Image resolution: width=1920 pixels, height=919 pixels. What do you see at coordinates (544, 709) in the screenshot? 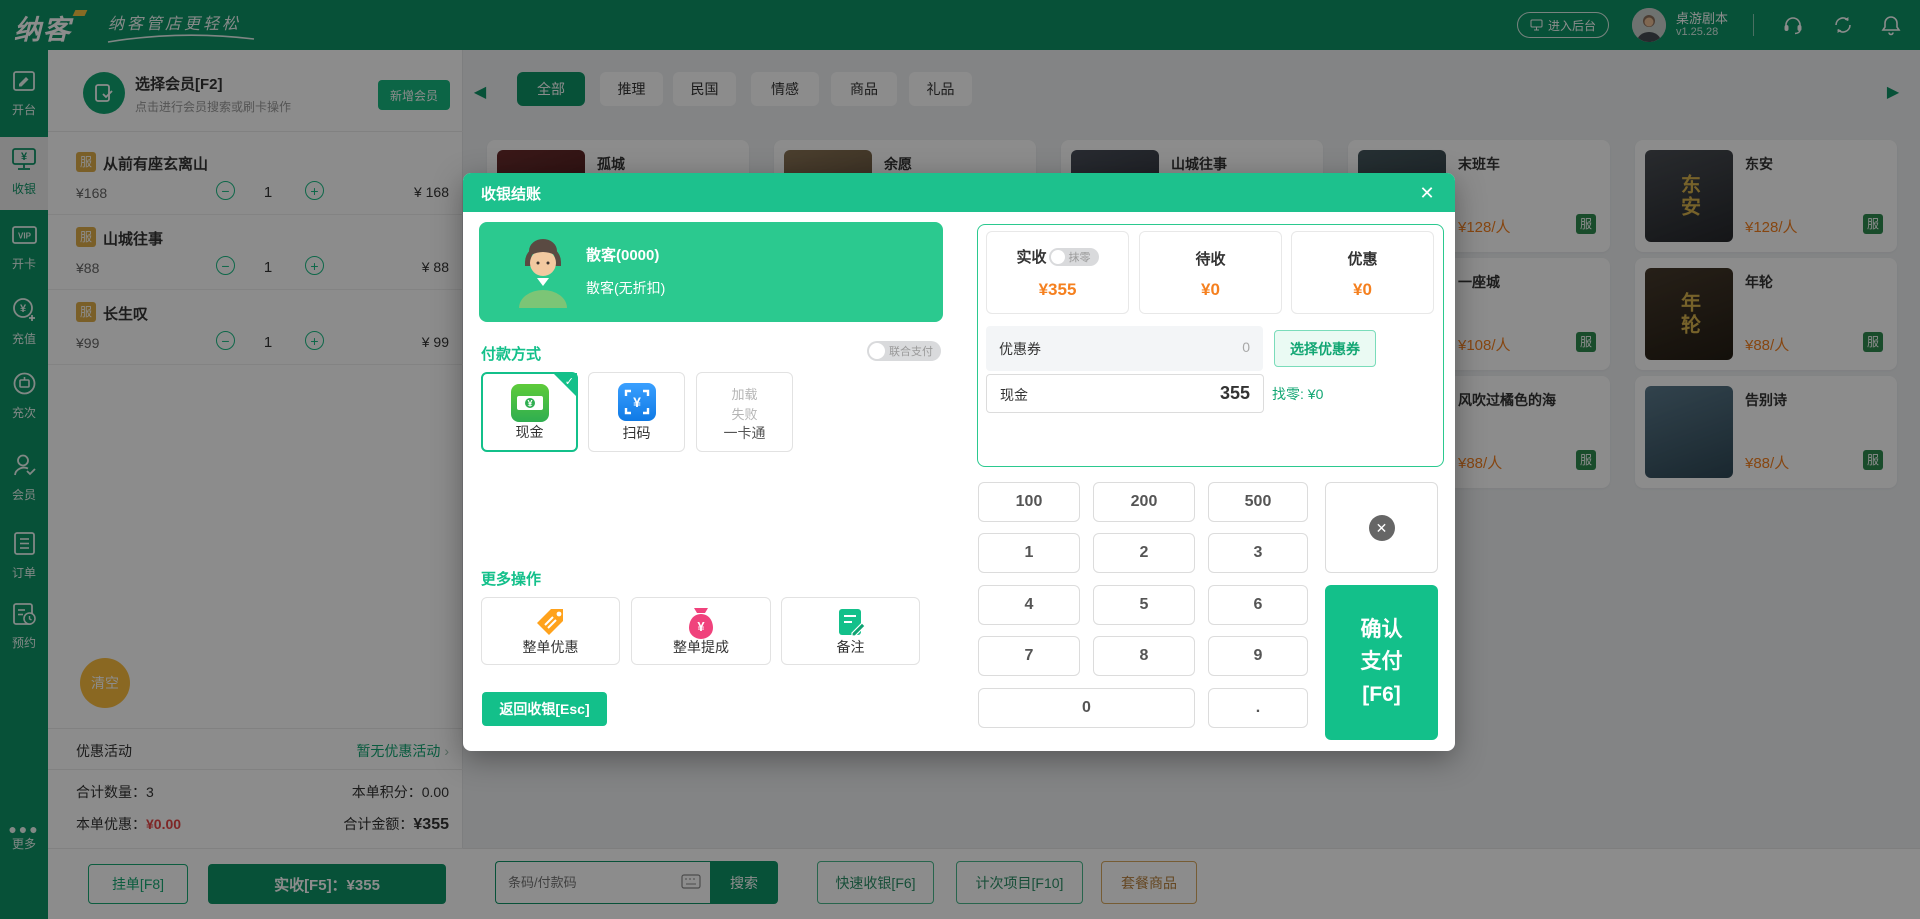
I see `back-to-cashier-button: 返回收银[Esc]` at bounding box center [544, 709].